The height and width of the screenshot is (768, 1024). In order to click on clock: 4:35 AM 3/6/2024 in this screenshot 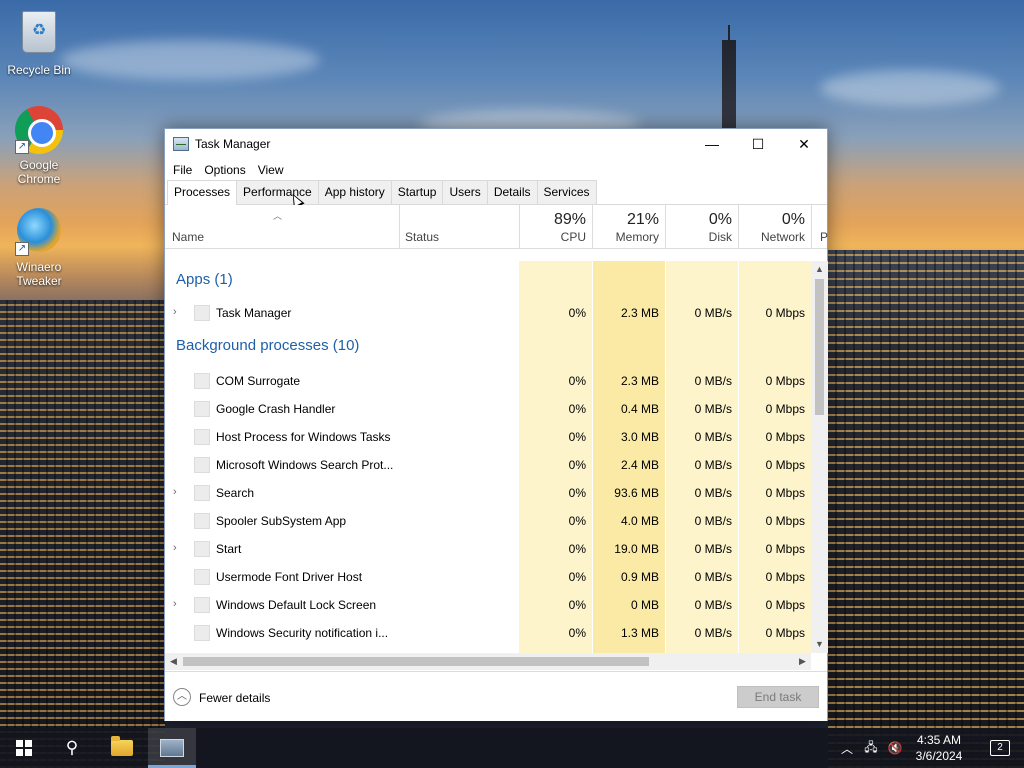, I will do `click(939, 748)`.